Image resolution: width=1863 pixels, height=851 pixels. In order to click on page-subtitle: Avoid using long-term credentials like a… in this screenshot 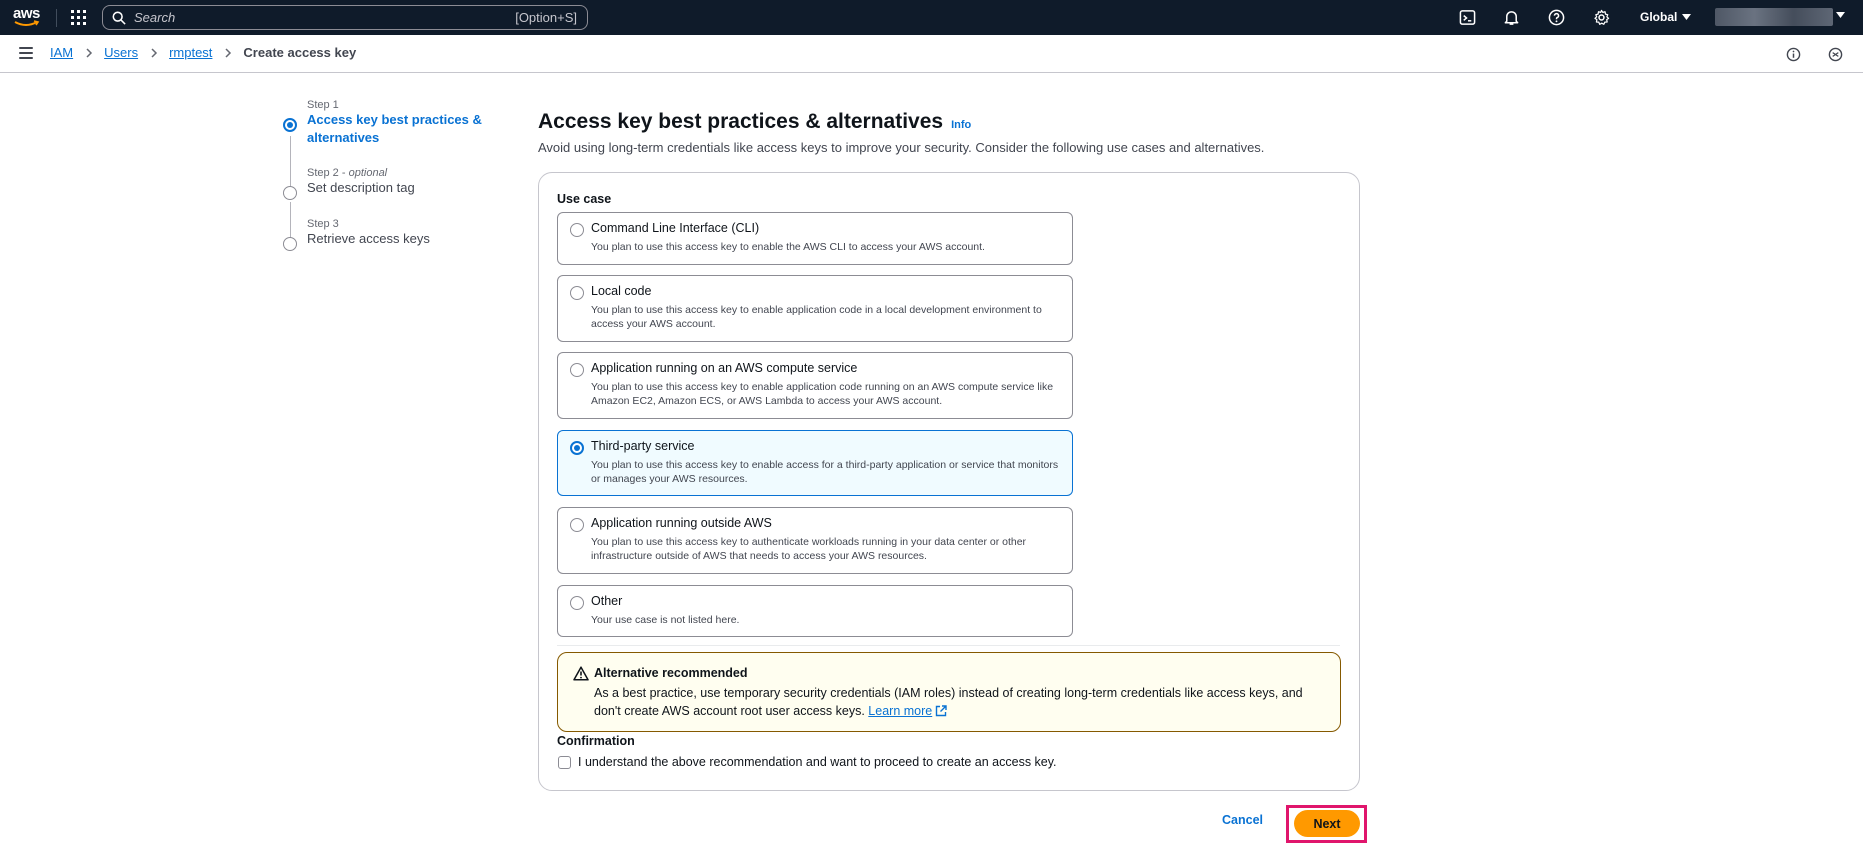, I will do `click(901, 147)`.